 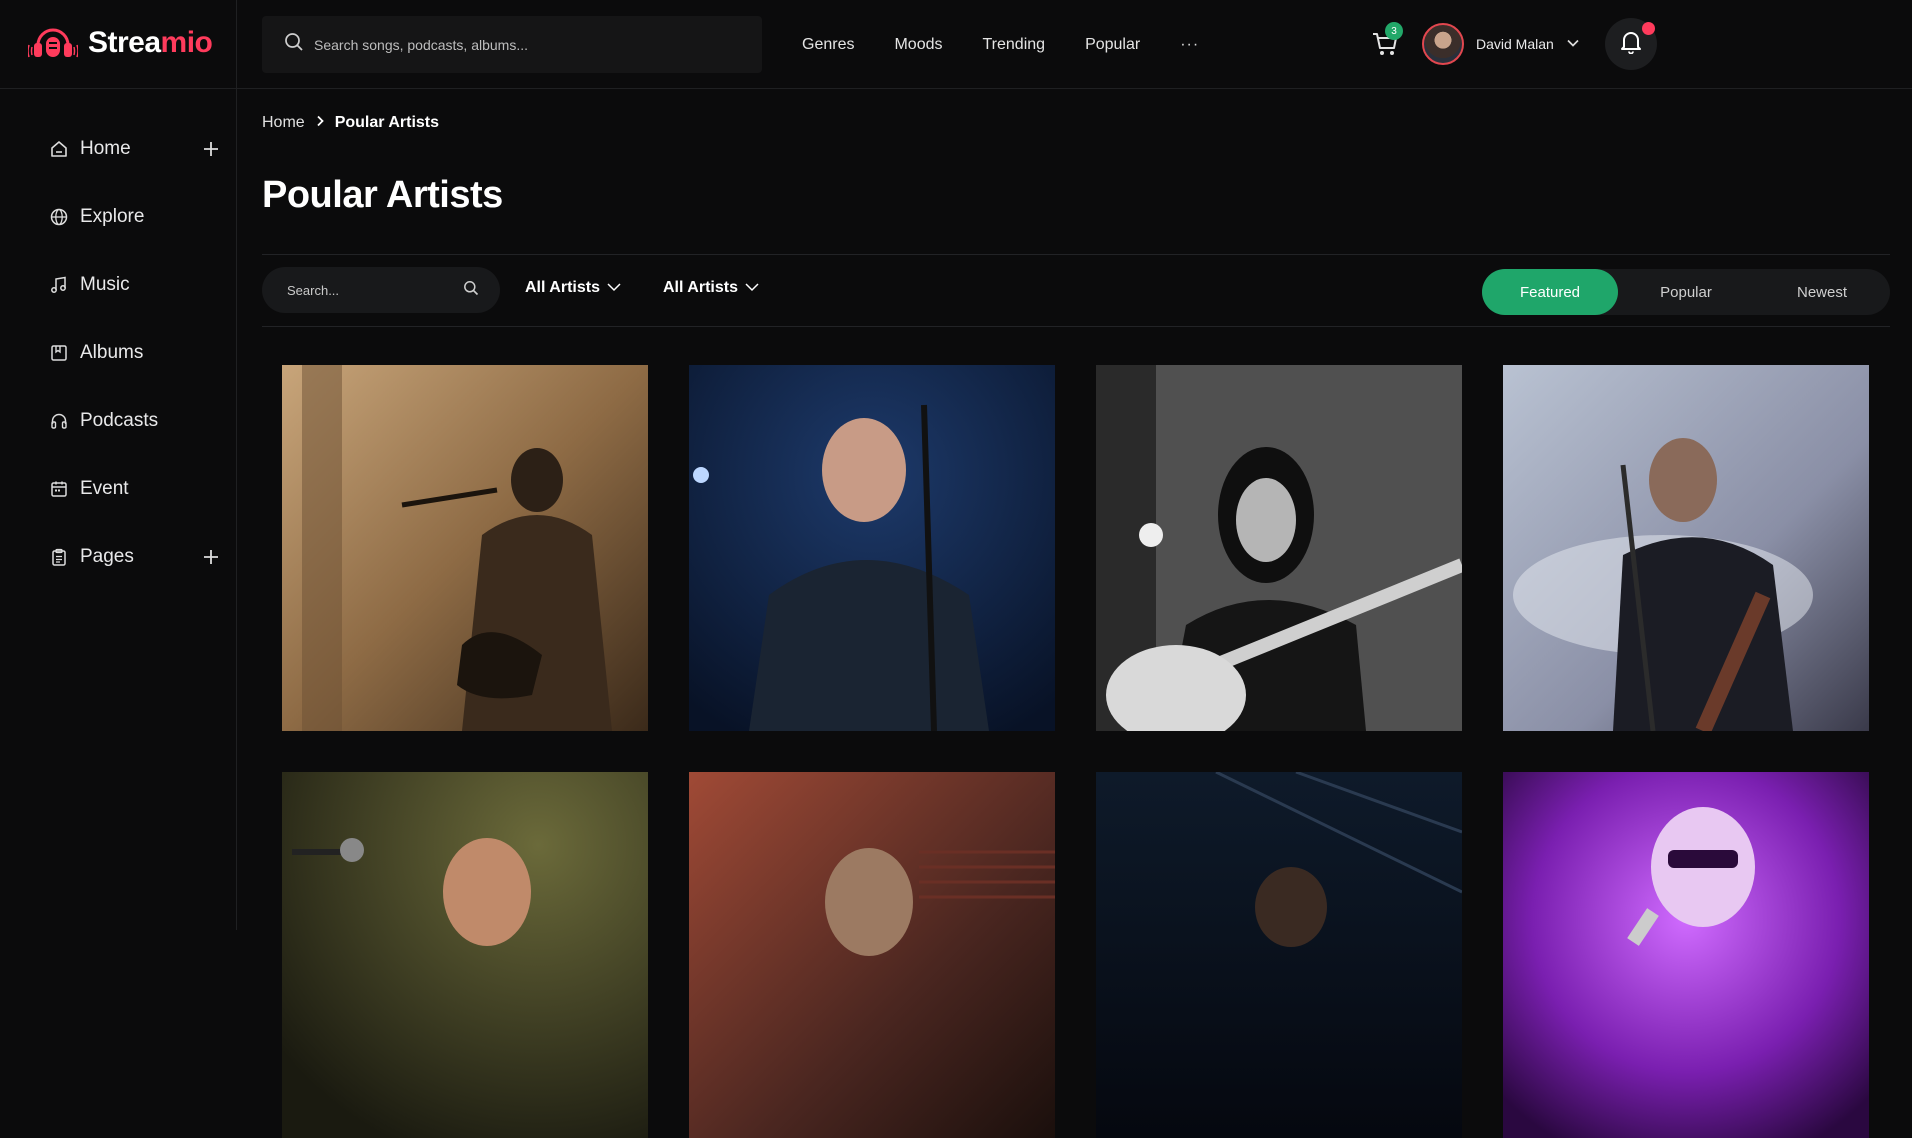 I want to click on global-search, so click(x=512, y=44).